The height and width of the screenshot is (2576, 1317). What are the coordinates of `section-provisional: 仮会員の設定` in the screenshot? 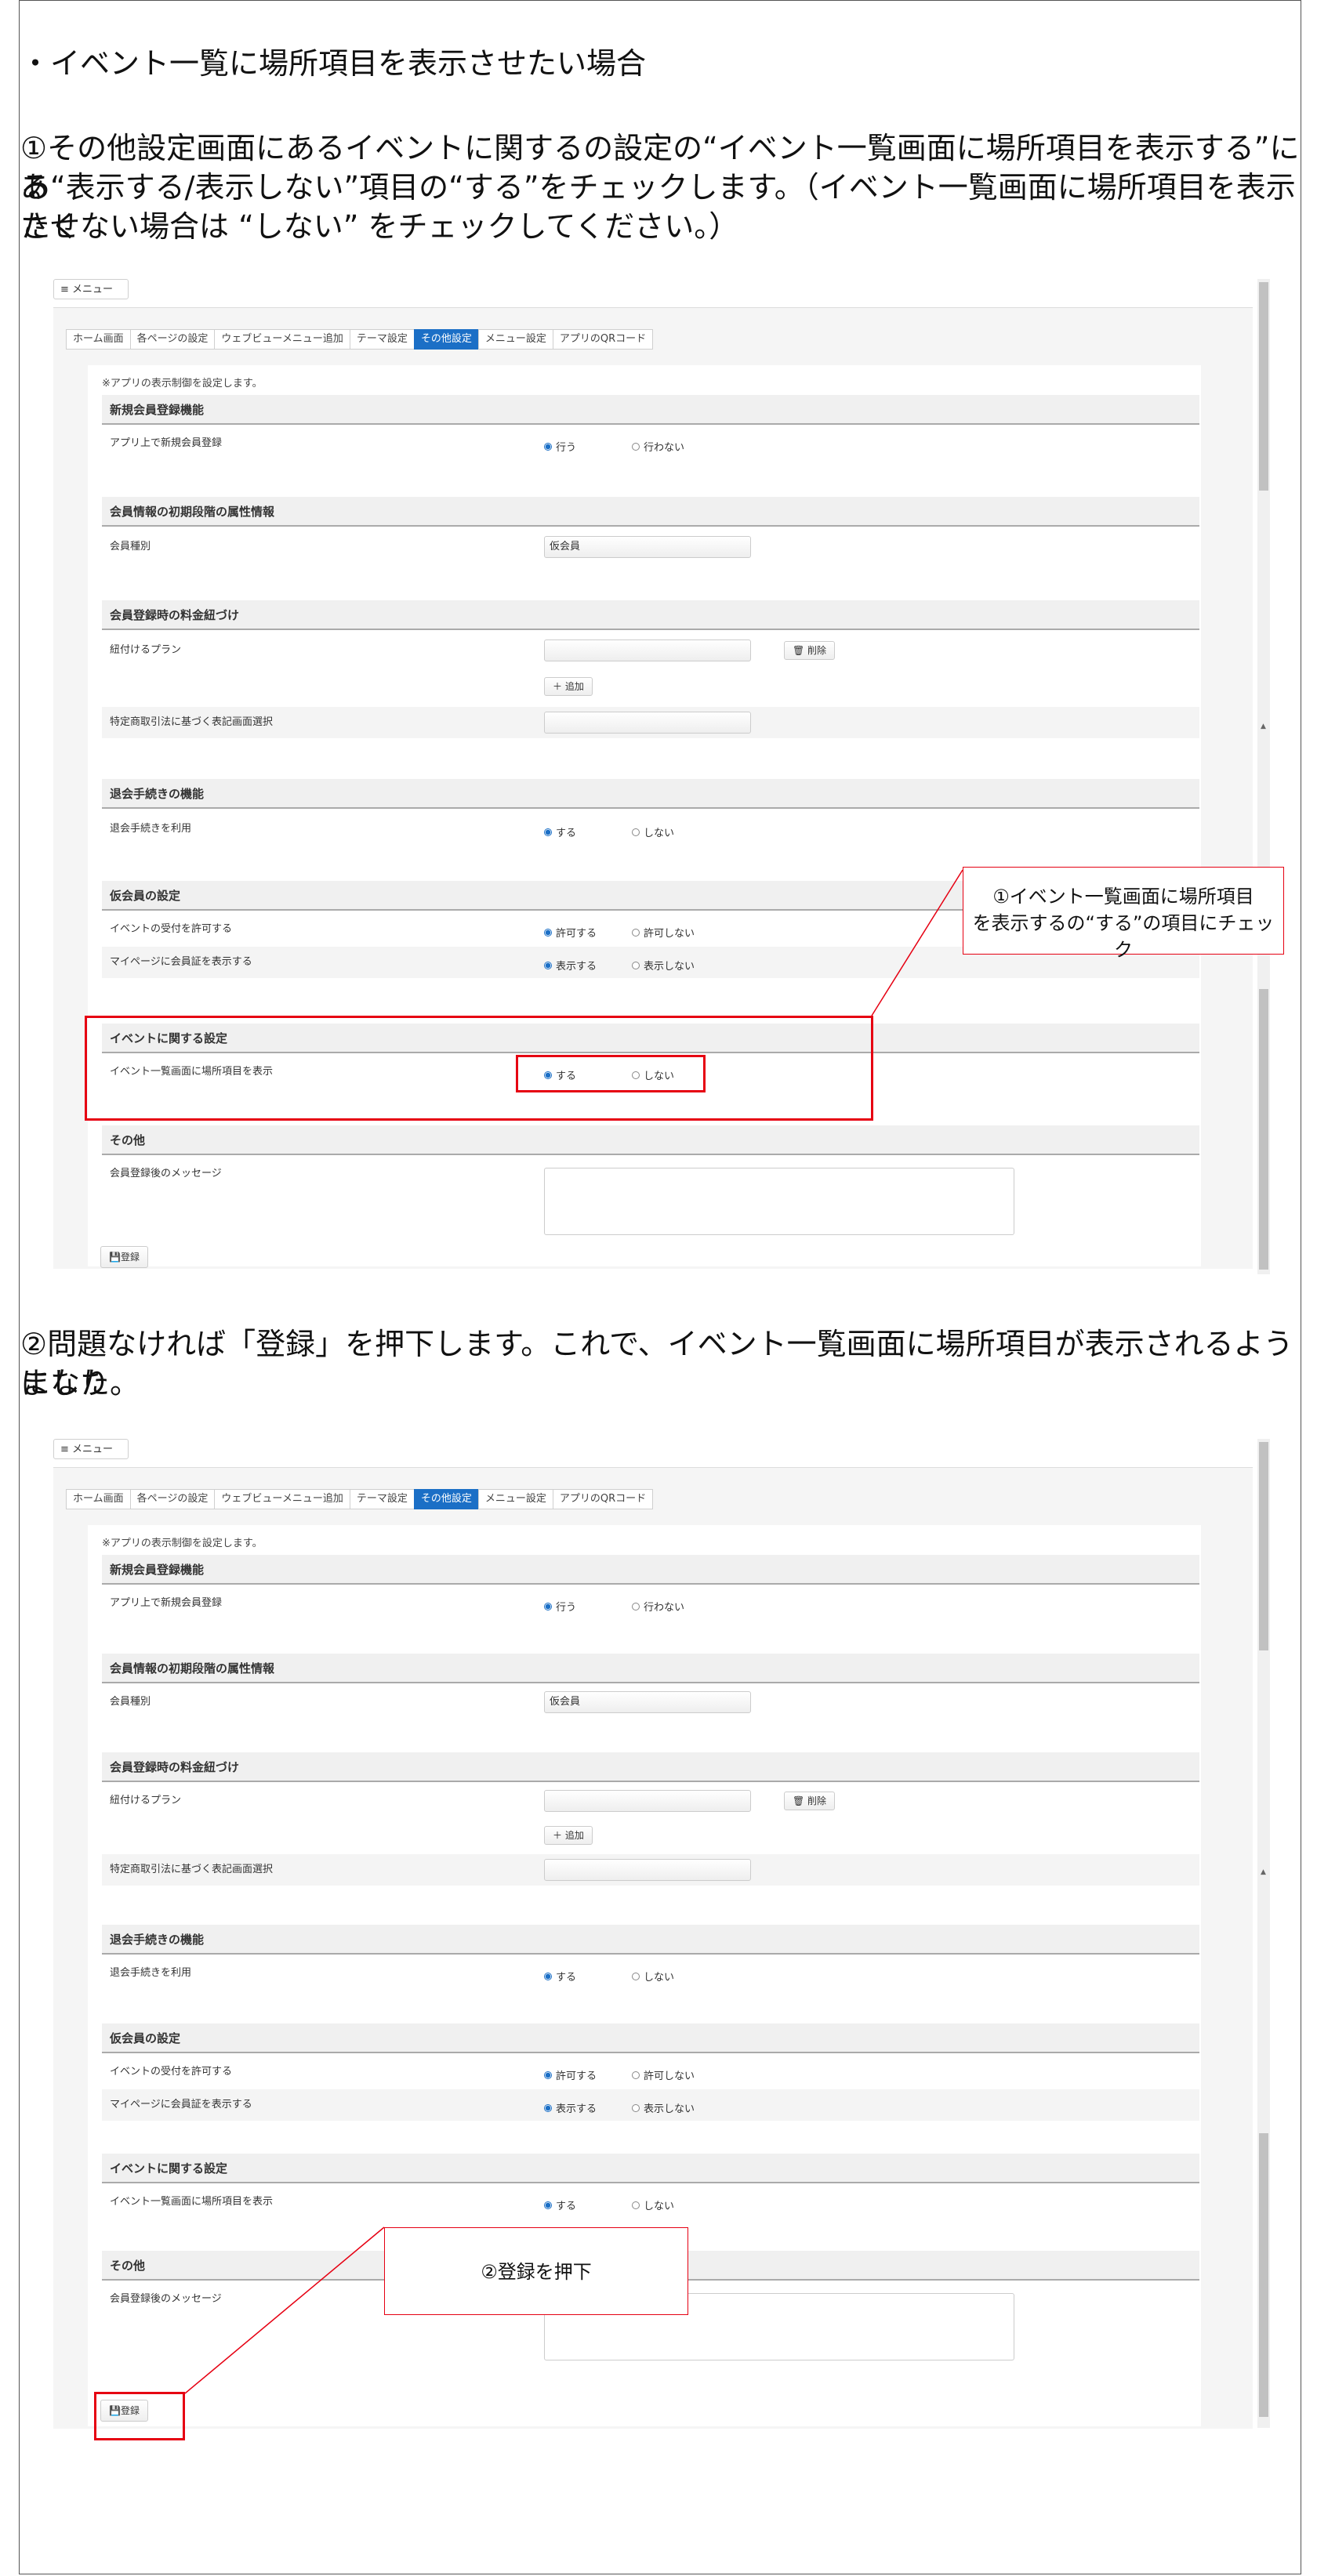 It's located at (650, 2038).